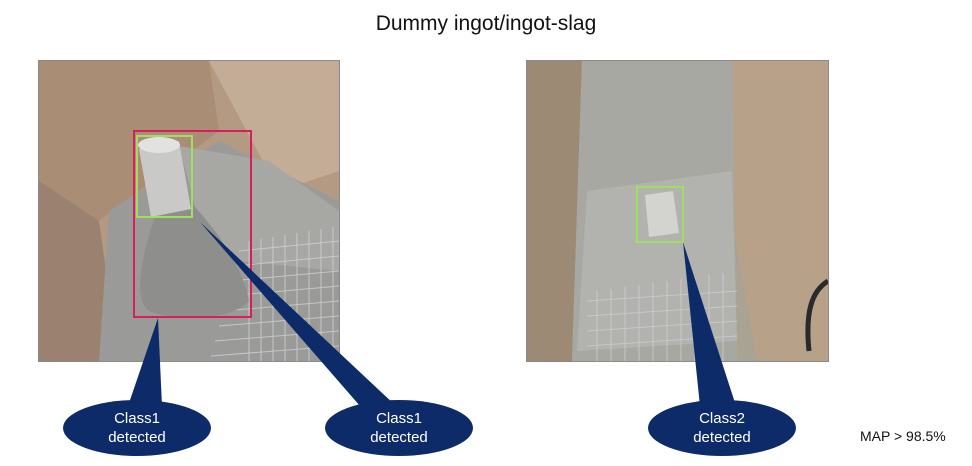 The height and width of the screenshot is (466, 972). What do you see at coordinates (486, 23) in the screenshot?
I see `slide-title: Dummy ingot/ingot-slag` at bounding box center [486, 23].